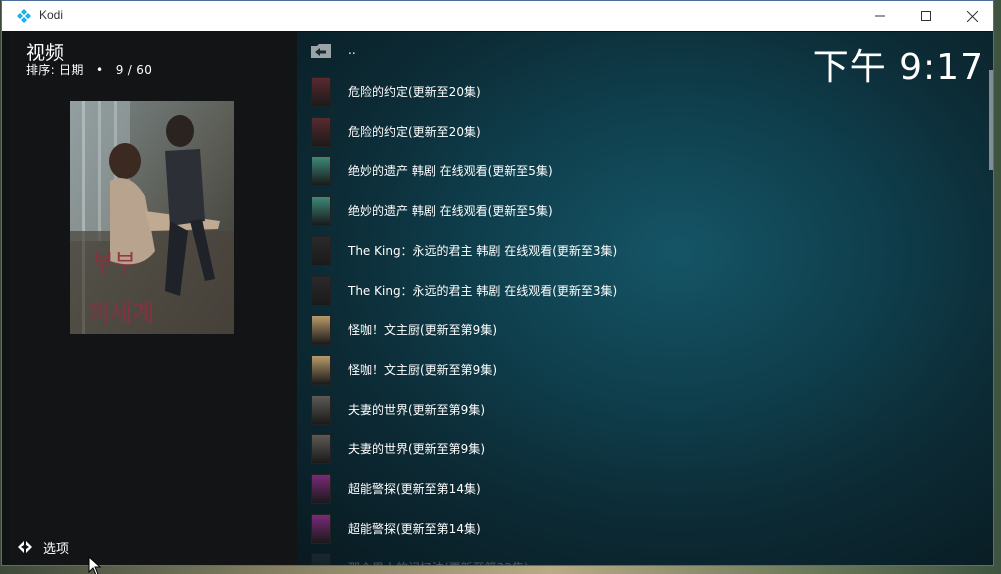 The image size is (1001, 574). What do you see at coordinates (51, 15) in the screenshot?
I see `window-title: Kodi` at bounding box center [51, 15].